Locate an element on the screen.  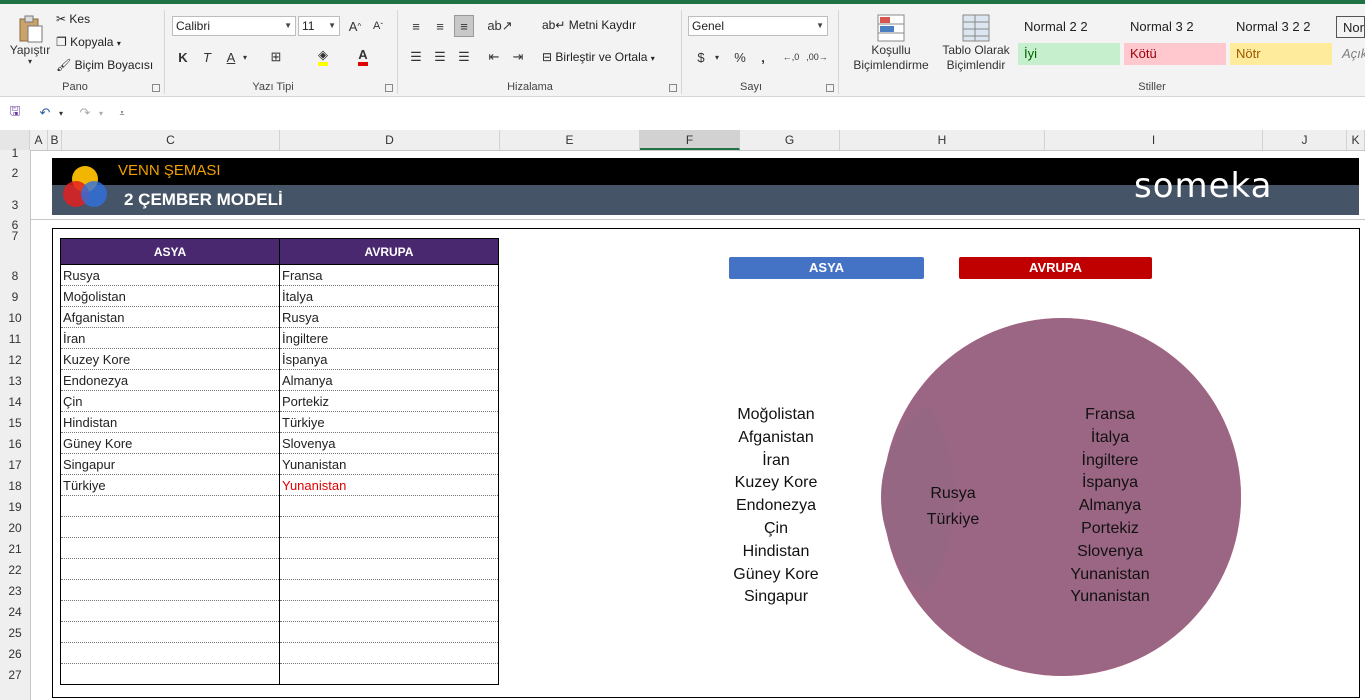
column-header-selected: F is located at coordinates (690, 140).